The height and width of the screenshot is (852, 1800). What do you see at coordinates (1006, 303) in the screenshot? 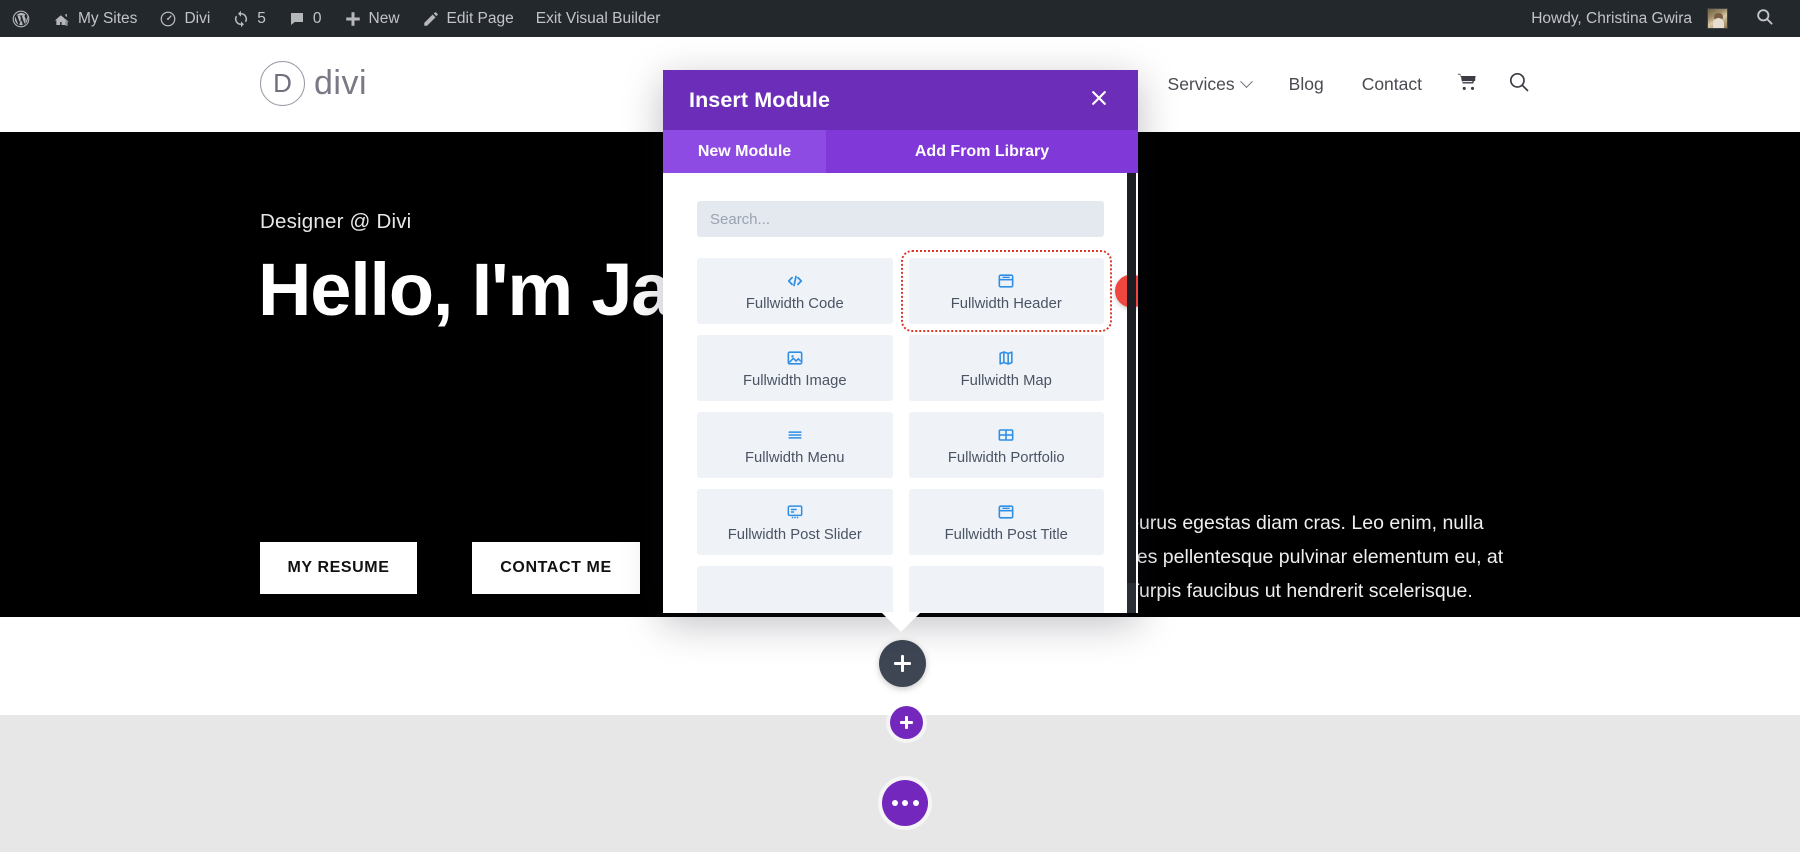
I see `module-label: Fullwidth Header` at bounding box center [1006, 303].